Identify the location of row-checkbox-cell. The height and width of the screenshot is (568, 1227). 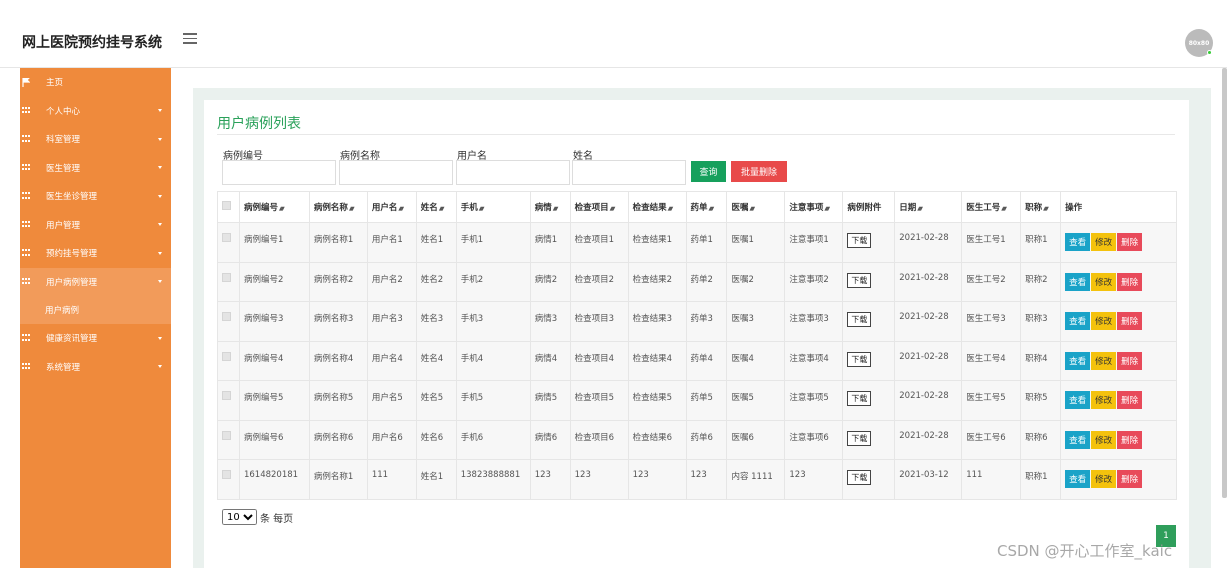
(228, 281).